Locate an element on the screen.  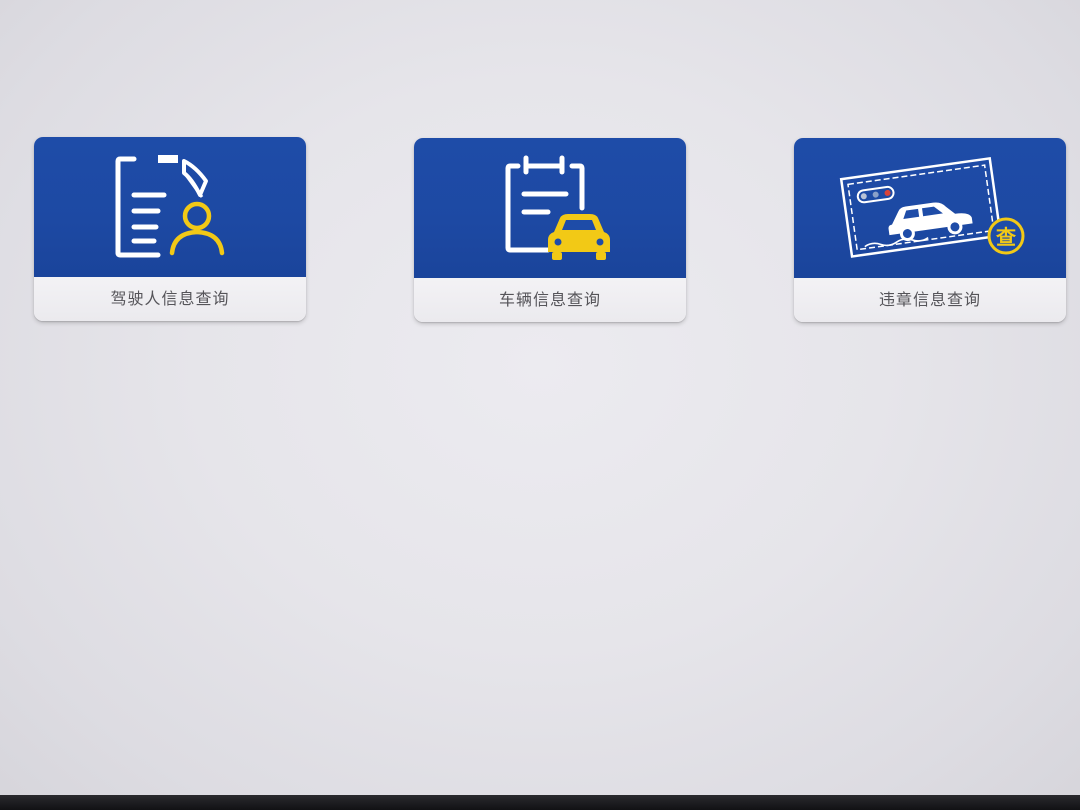
vehicle-info-query-button: 车辆信息查询 is located at coordinates (550, 230).